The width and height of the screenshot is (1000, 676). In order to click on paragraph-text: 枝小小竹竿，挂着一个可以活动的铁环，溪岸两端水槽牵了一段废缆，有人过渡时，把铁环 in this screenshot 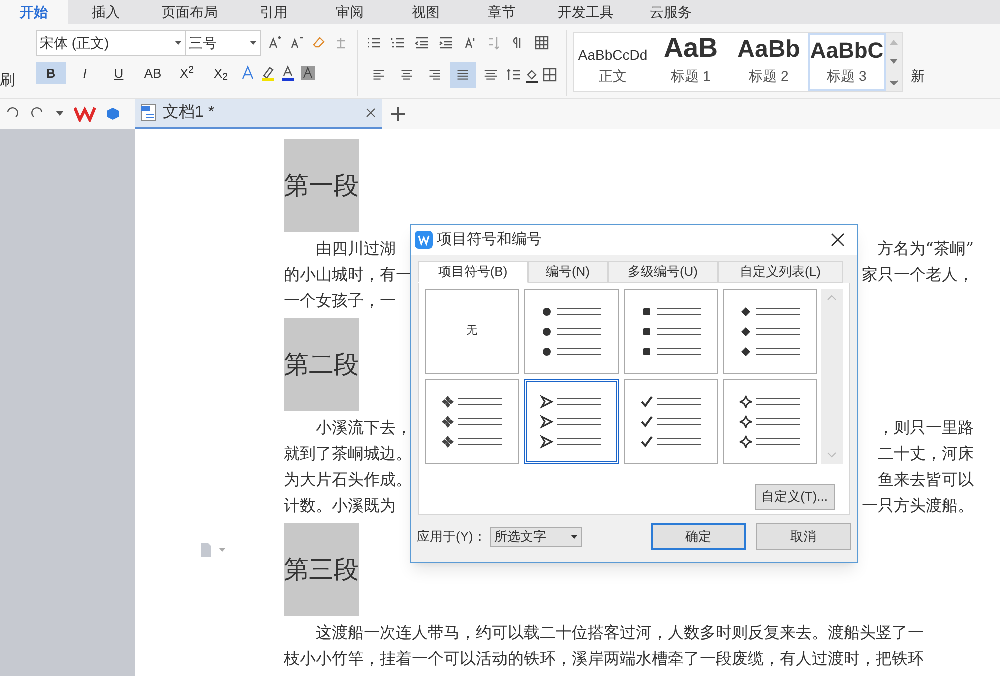, I will do `click(604, 659)`.